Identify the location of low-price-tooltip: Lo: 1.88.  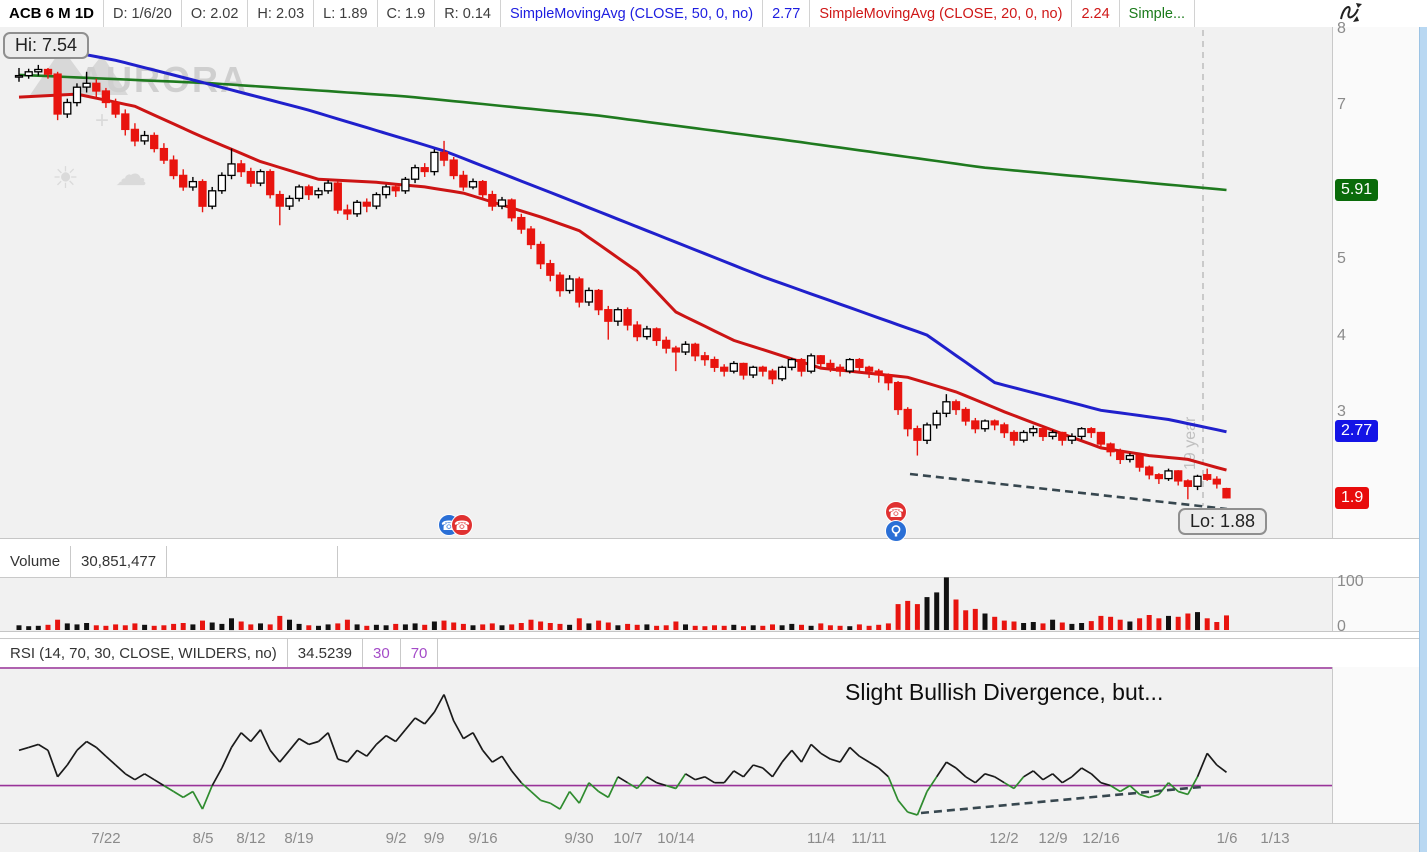
(1223, 521).